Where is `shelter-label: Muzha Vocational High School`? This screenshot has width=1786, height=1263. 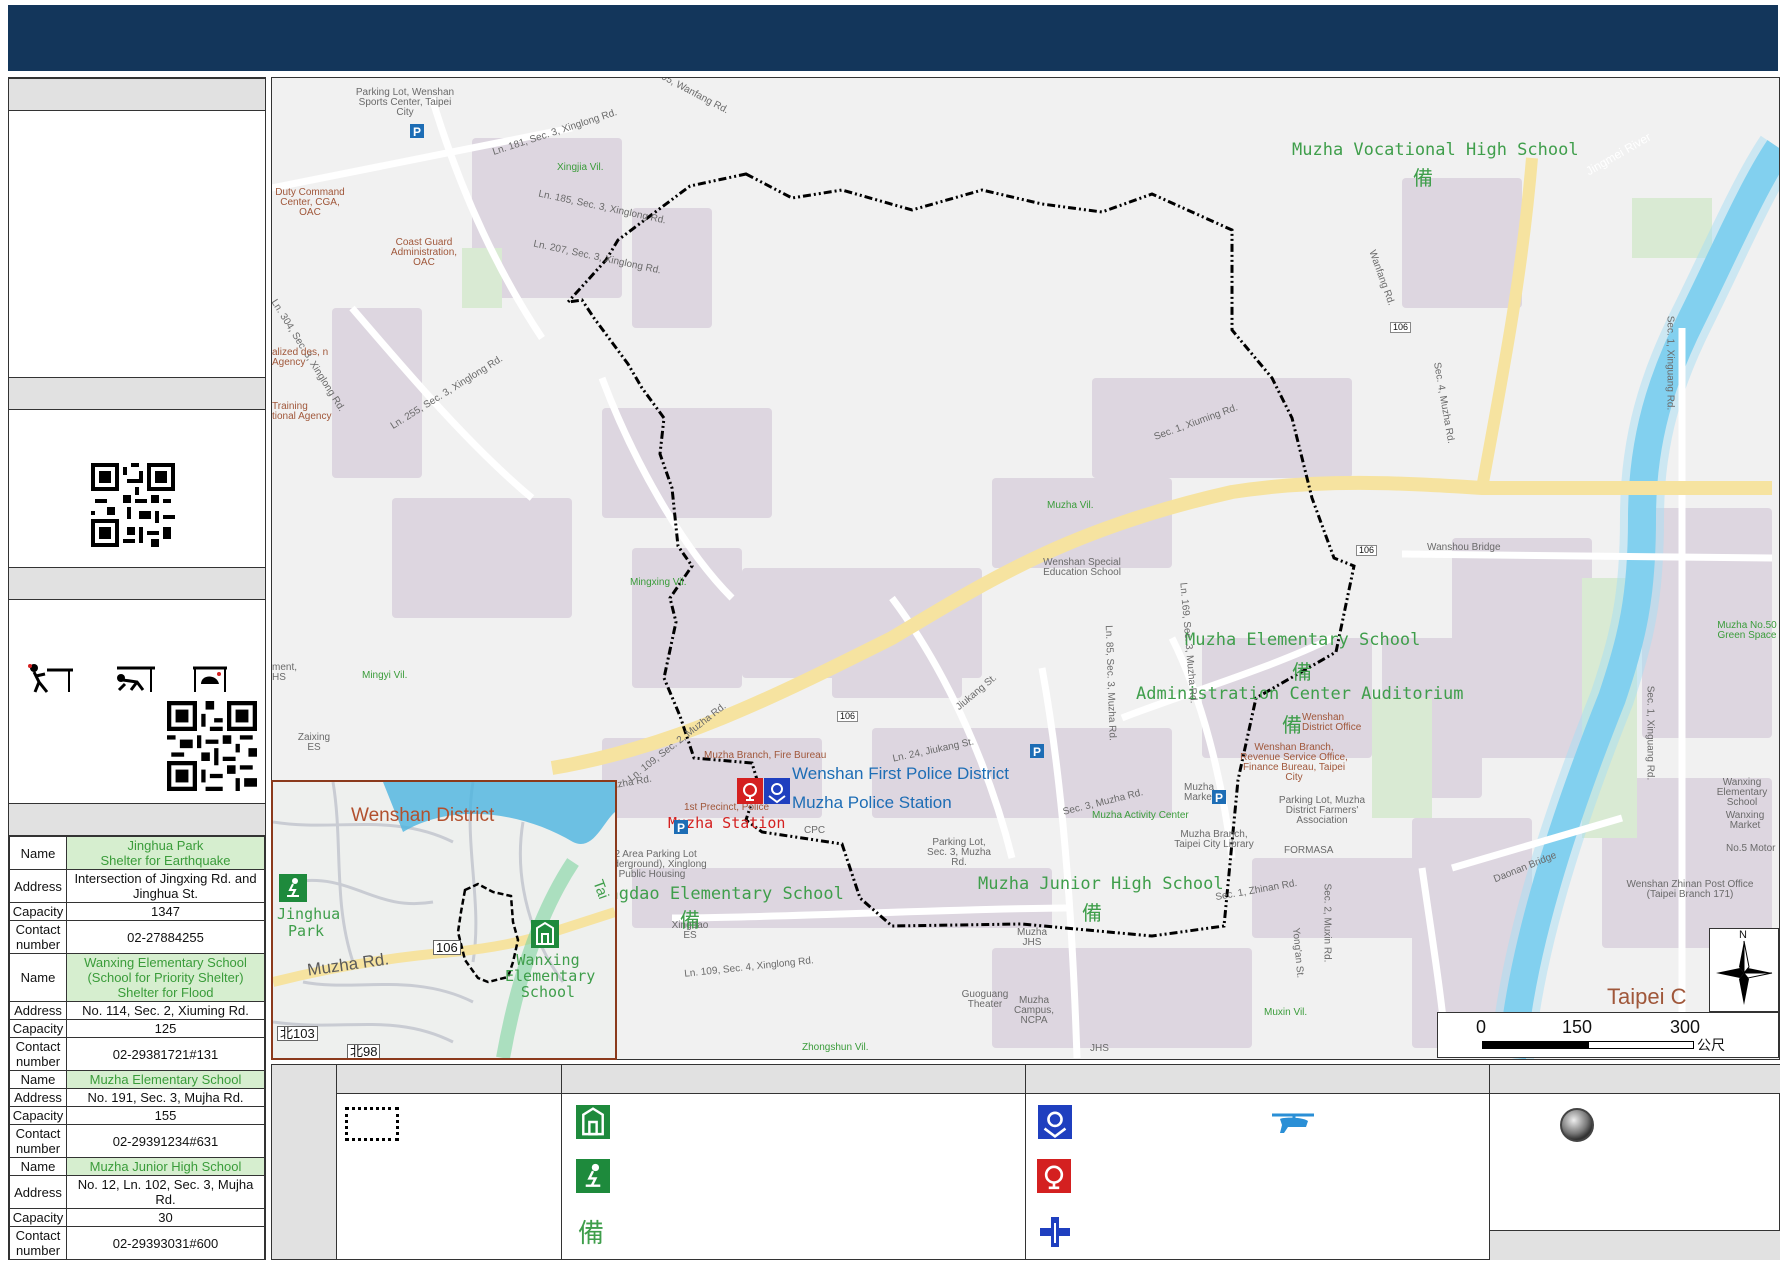 shelter-label: Muzha Vocational High School is located at coordinates (1435, 150).